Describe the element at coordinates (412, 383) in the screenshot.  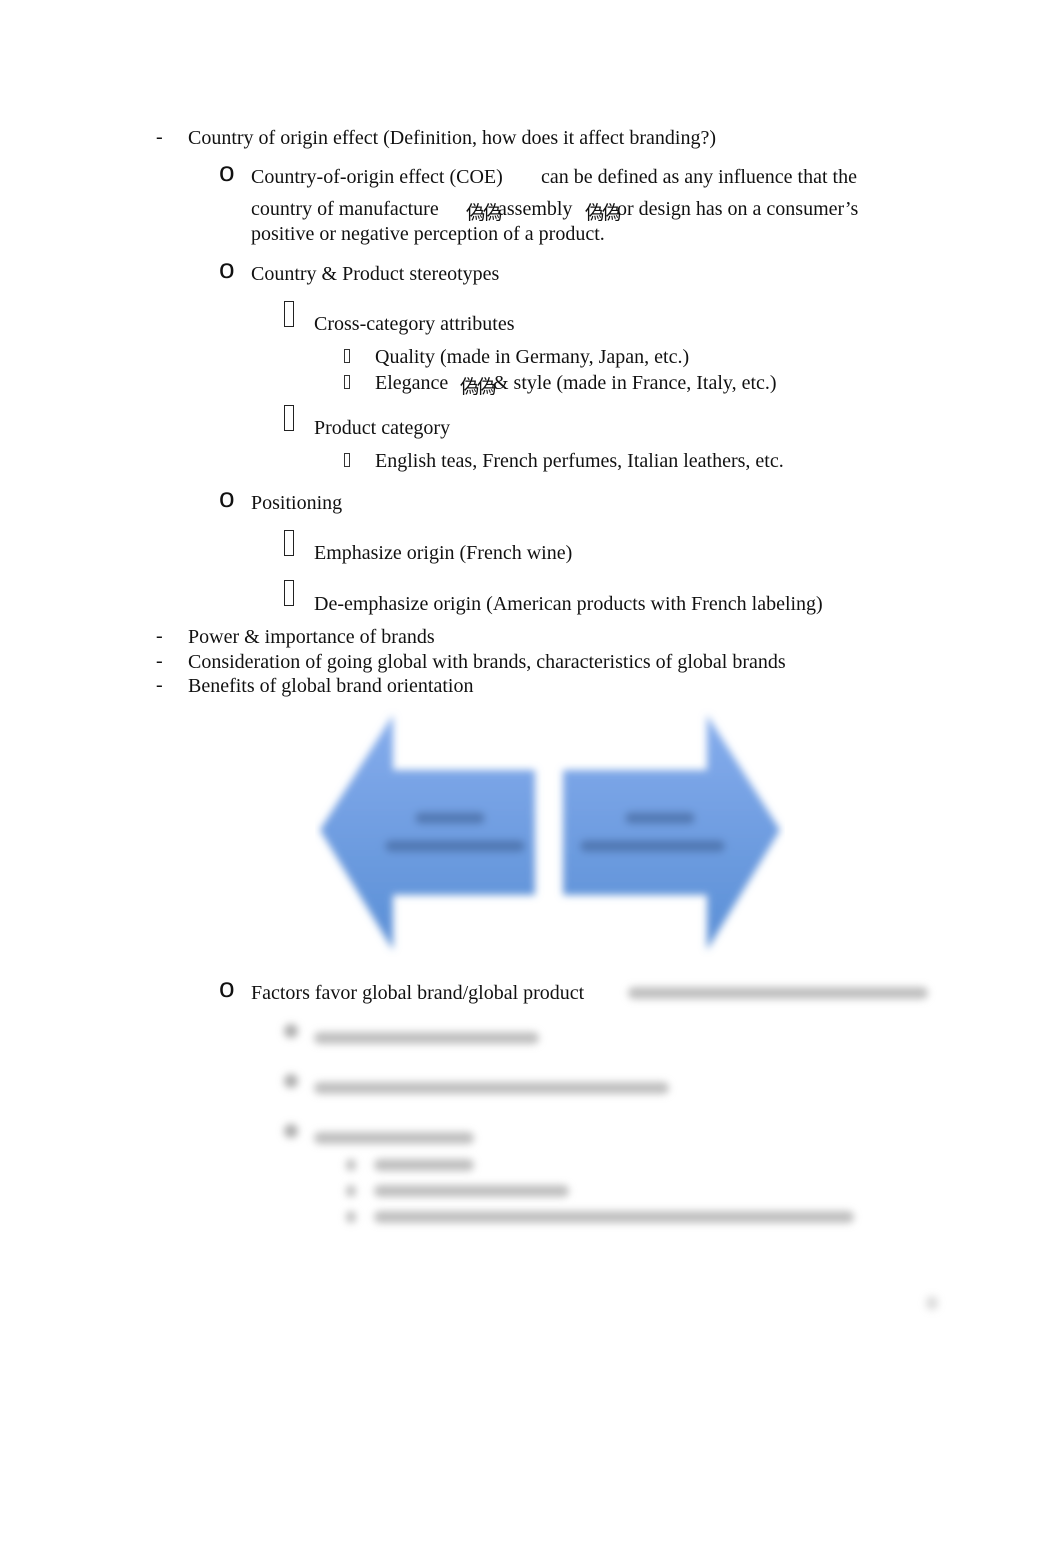
I see `elegance-item: Elegance` at that location.